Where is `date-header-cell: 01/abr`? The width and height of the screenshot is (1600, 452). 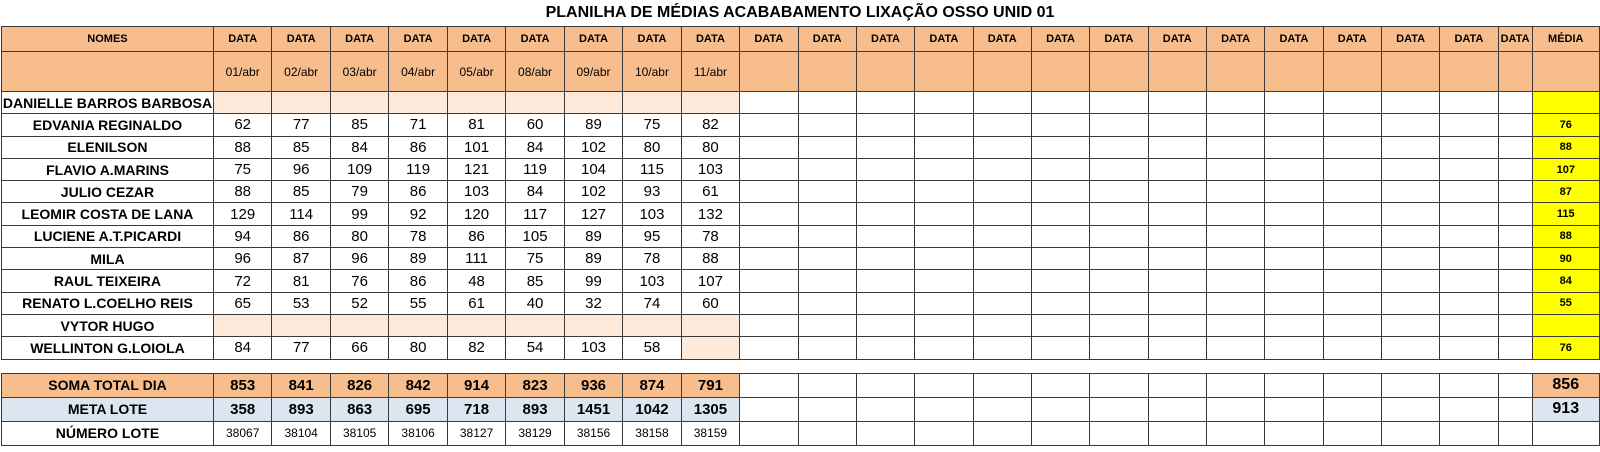
date-header-cell: 01/abr is located at coordinates (242, 71).